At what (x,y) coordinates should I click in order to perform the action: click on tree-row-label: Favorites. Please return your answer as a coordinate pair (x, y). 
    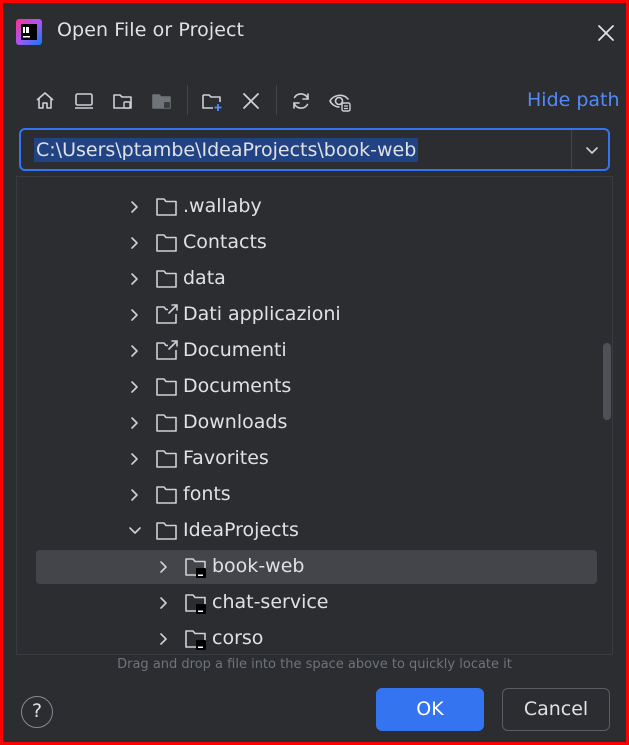
    Looking at the image, I should click on (226, 458).